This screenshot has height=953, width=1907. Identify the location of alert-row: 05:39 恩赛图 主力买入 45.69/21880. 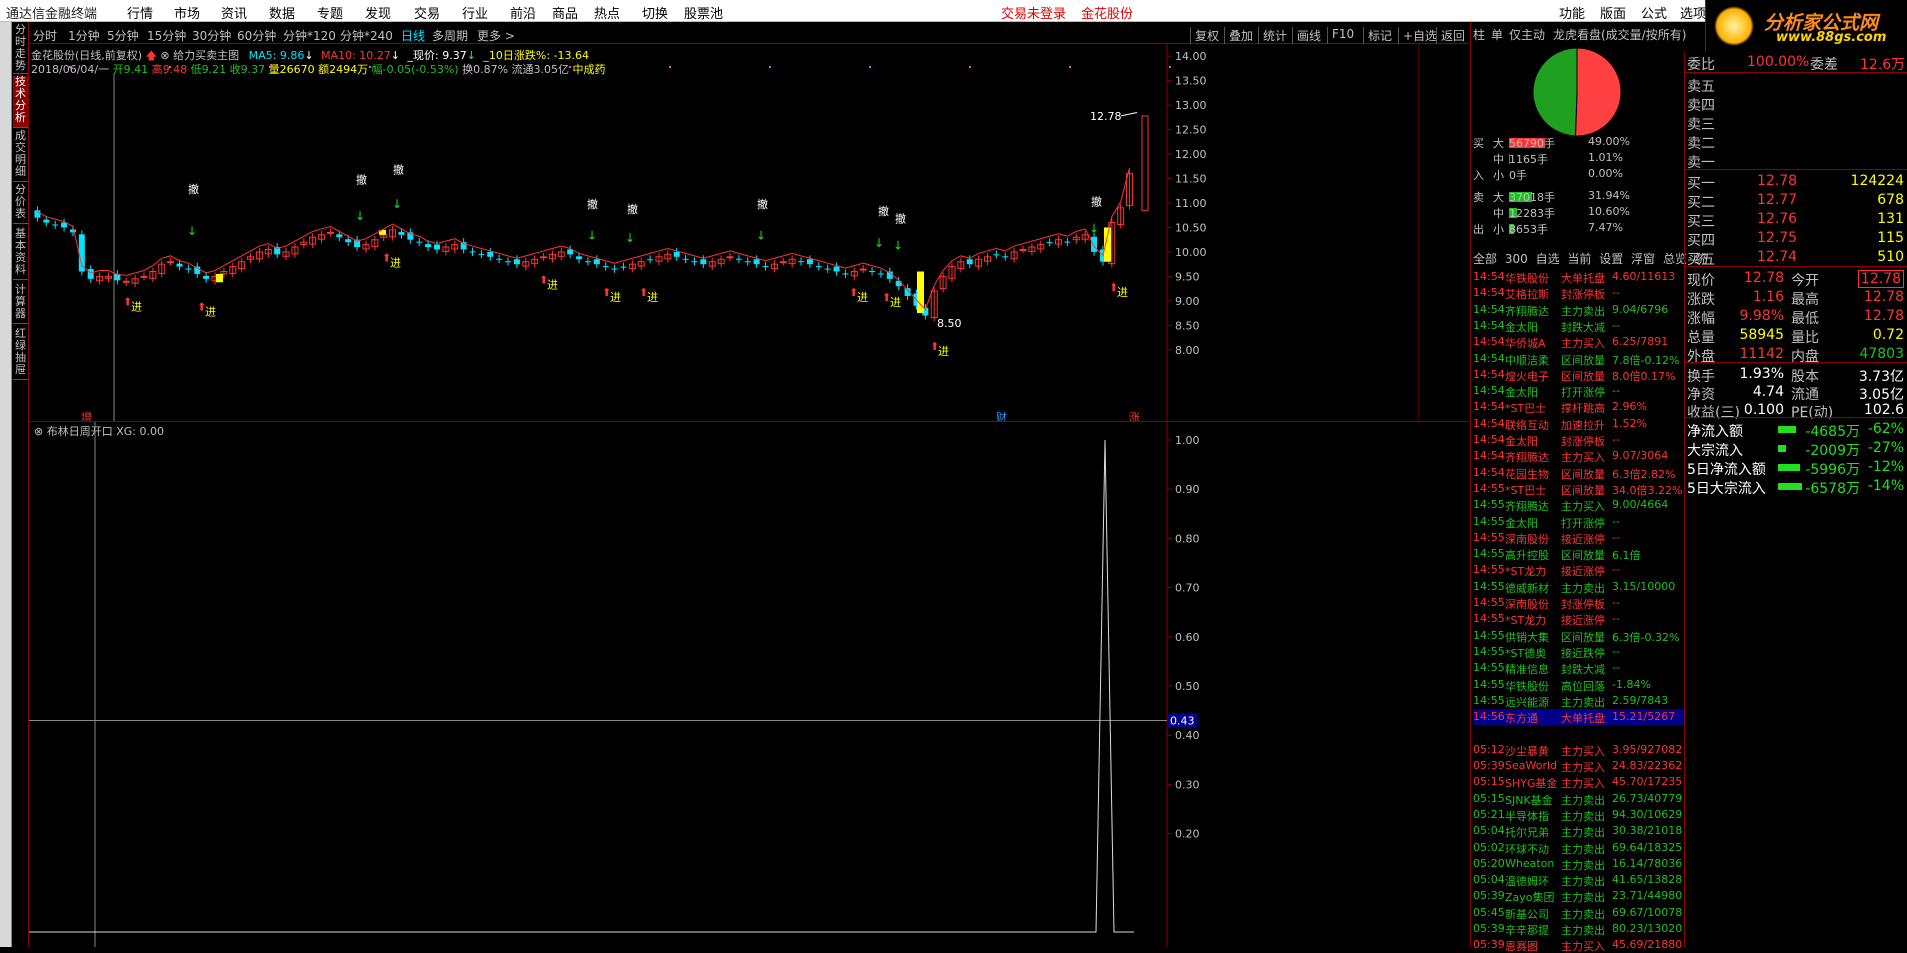
(1578, 945).